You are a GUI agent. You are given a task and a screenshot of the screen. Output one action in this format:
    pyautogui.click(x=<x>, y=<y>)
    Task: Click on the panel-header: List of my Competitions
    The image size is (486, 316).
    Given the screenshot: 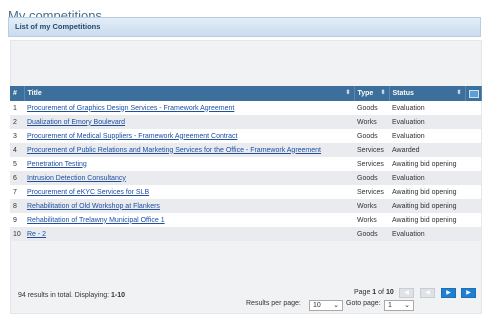 What is the action you would take?
    pyautogui.click(x=244, y=27)
    